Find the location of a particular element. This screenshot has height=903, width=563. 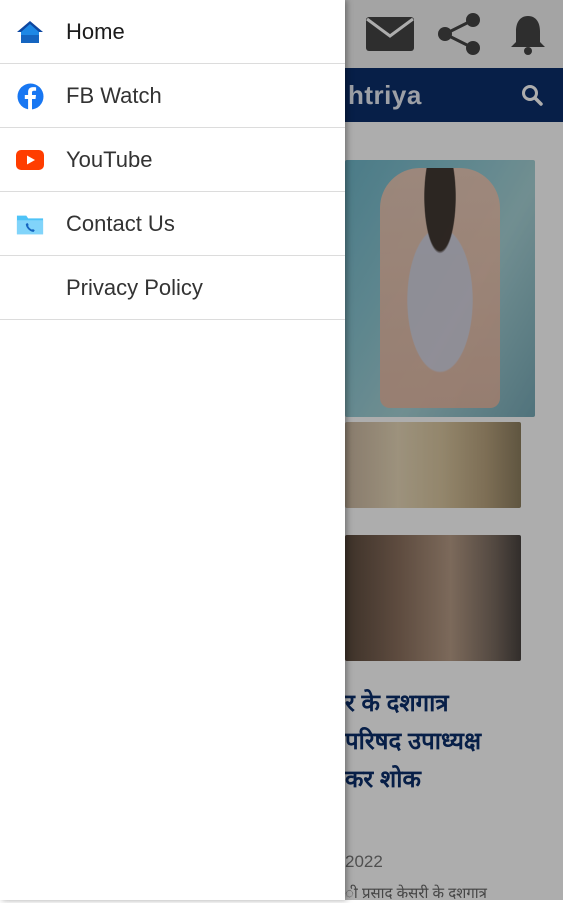

home-icon is located at coordinates (30, 32).